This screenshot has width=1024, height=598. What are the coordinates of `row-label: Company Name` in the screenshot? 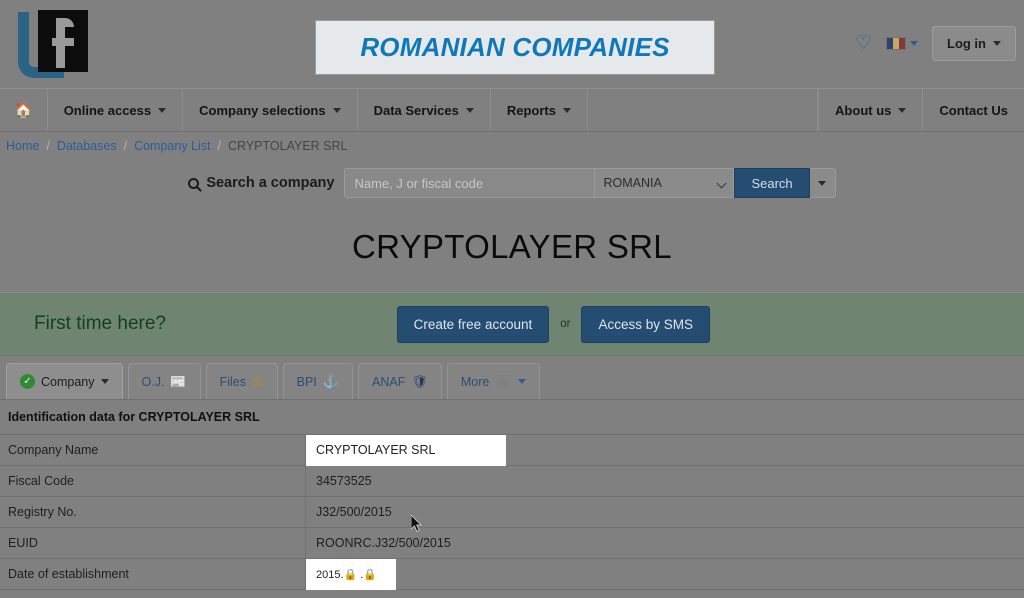 It's located at (153, 450).